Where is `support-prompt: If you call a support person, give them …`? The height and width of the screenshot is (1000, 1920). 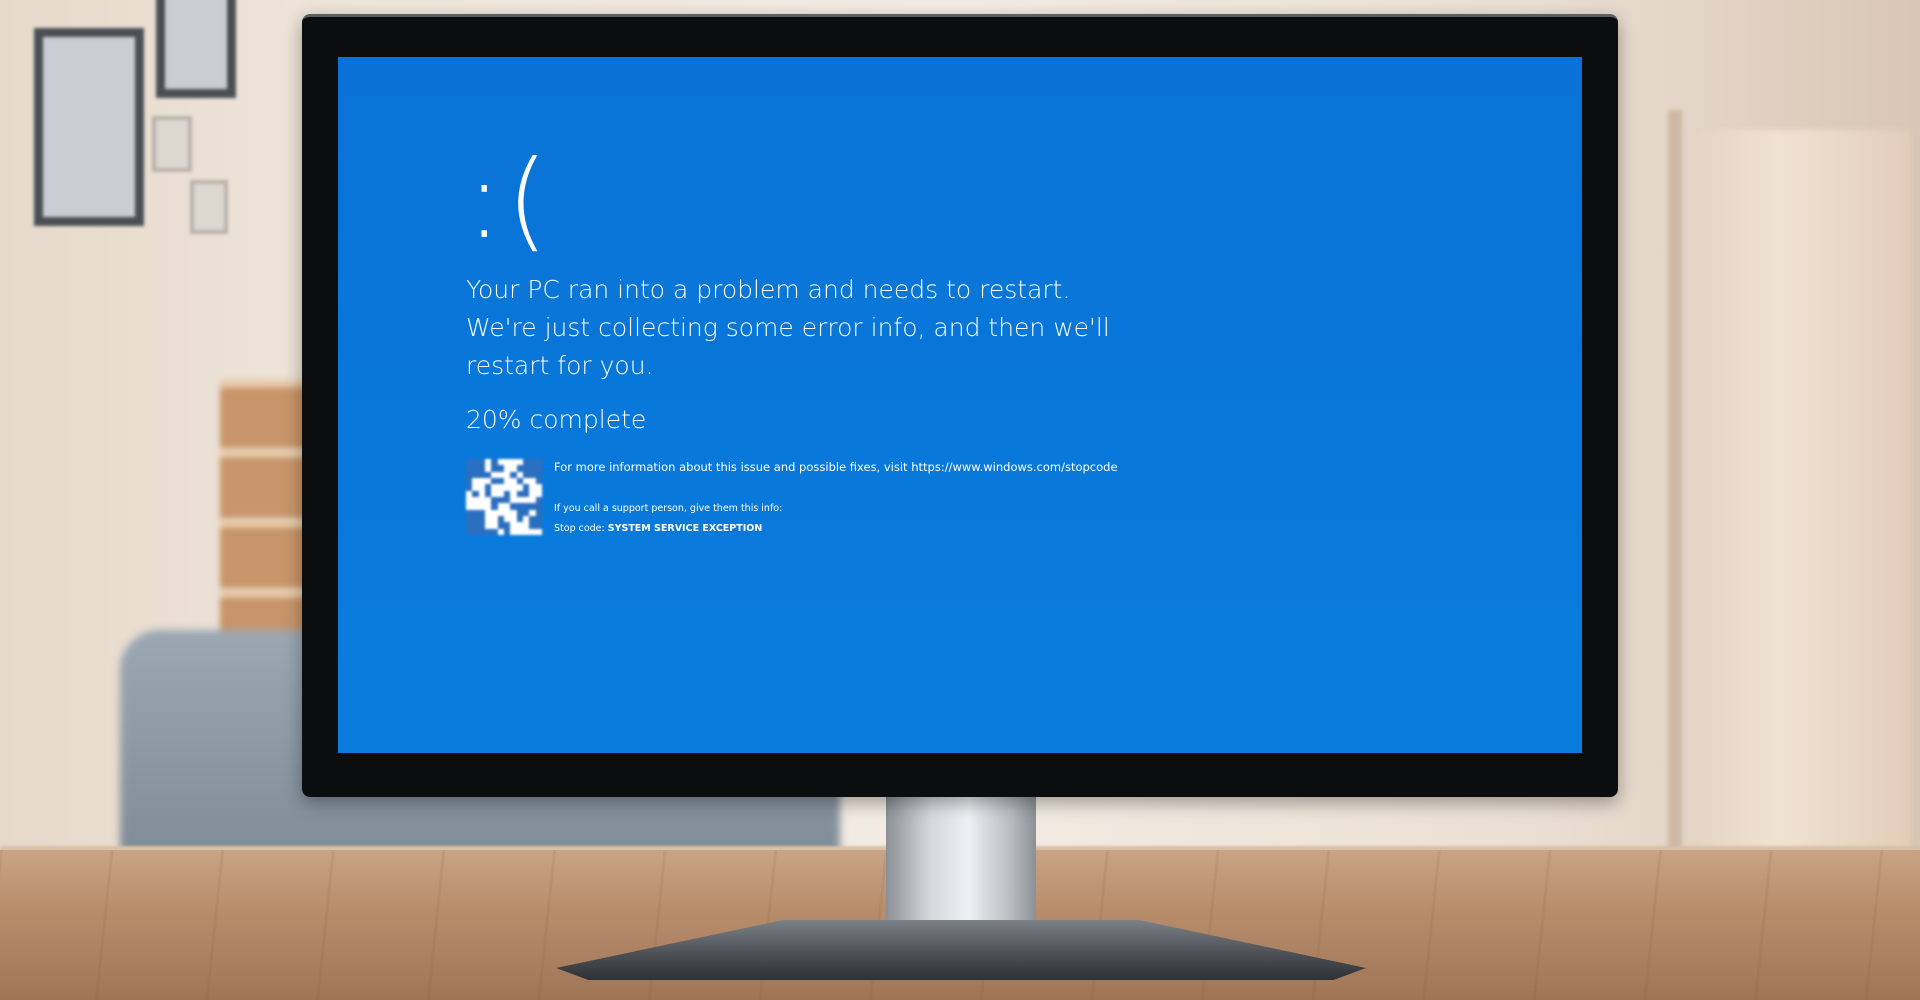 support-prompt: If you call a support person, give them … is located at coordinates (668, 508).